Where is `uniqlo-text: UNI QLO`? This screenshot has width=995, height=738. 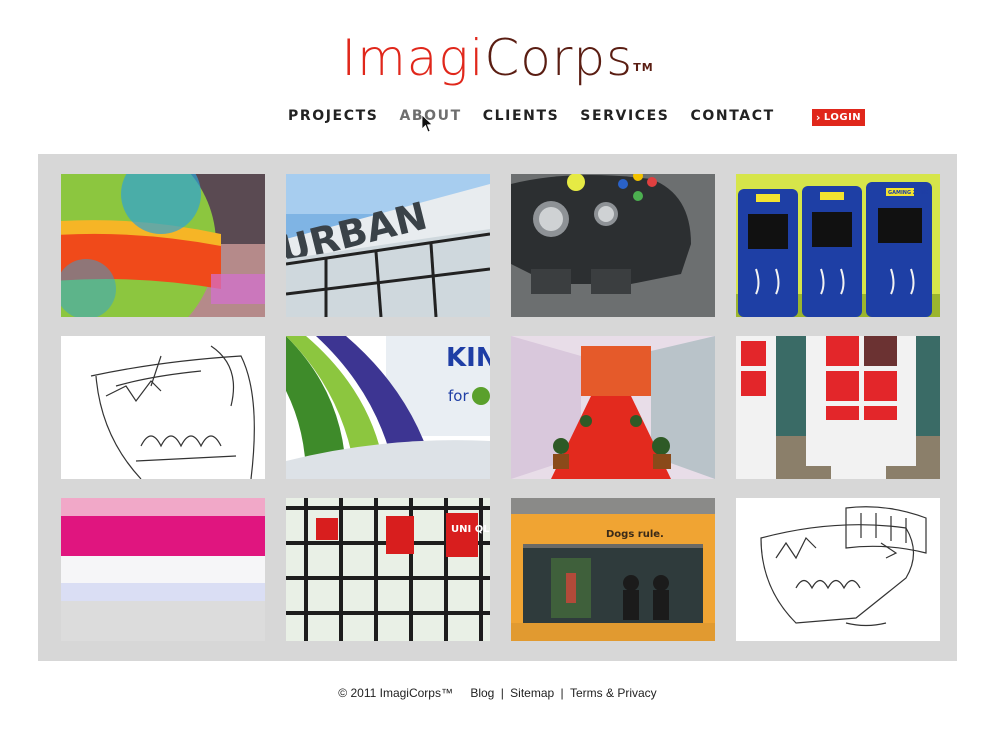
uniqlo-text: UNI QLO is located at coordinates (470, 529).